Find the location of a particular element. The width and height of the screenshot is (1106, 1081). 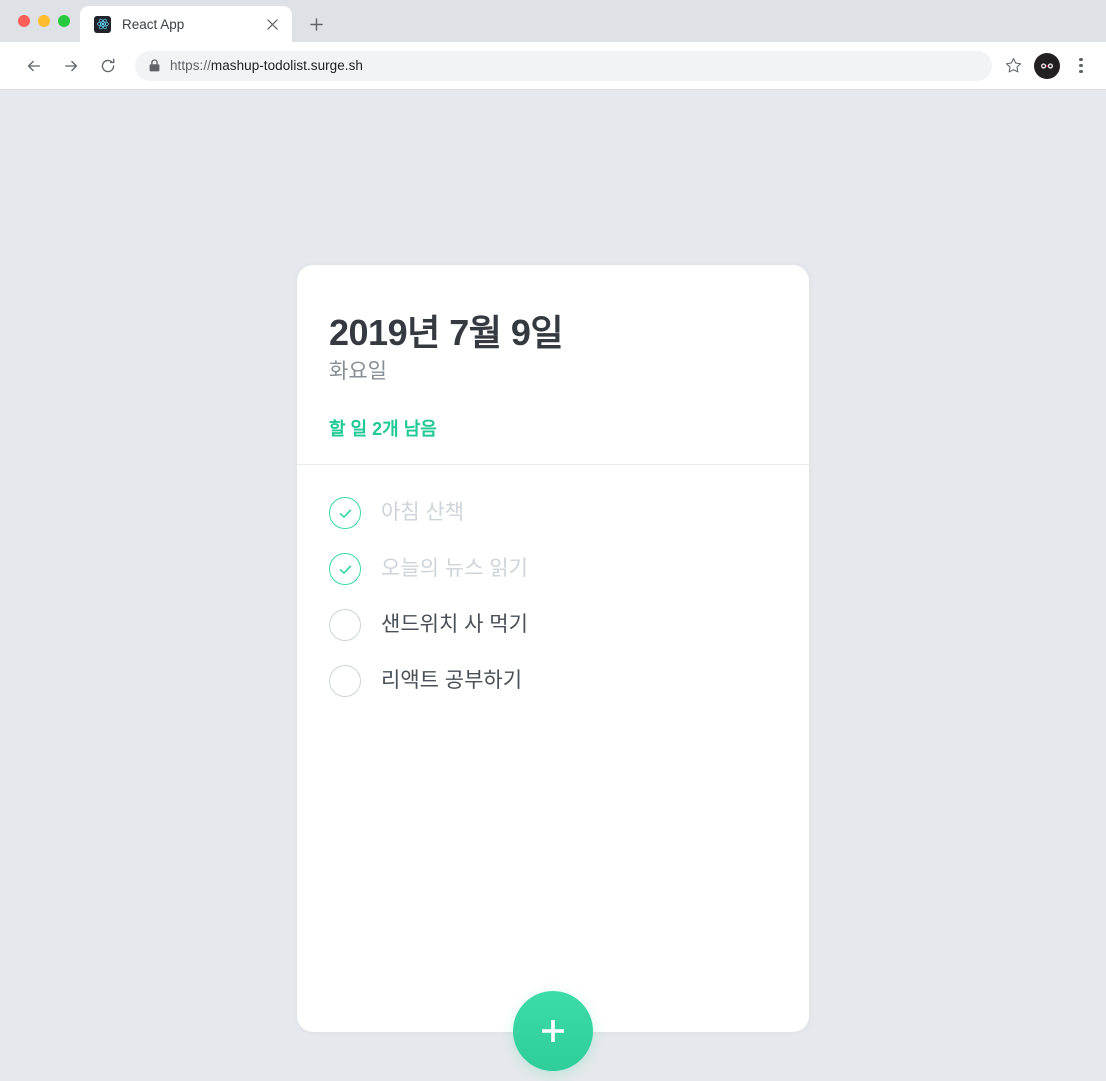

day-of-week: 화요일 is located at coordinates (358, 372).